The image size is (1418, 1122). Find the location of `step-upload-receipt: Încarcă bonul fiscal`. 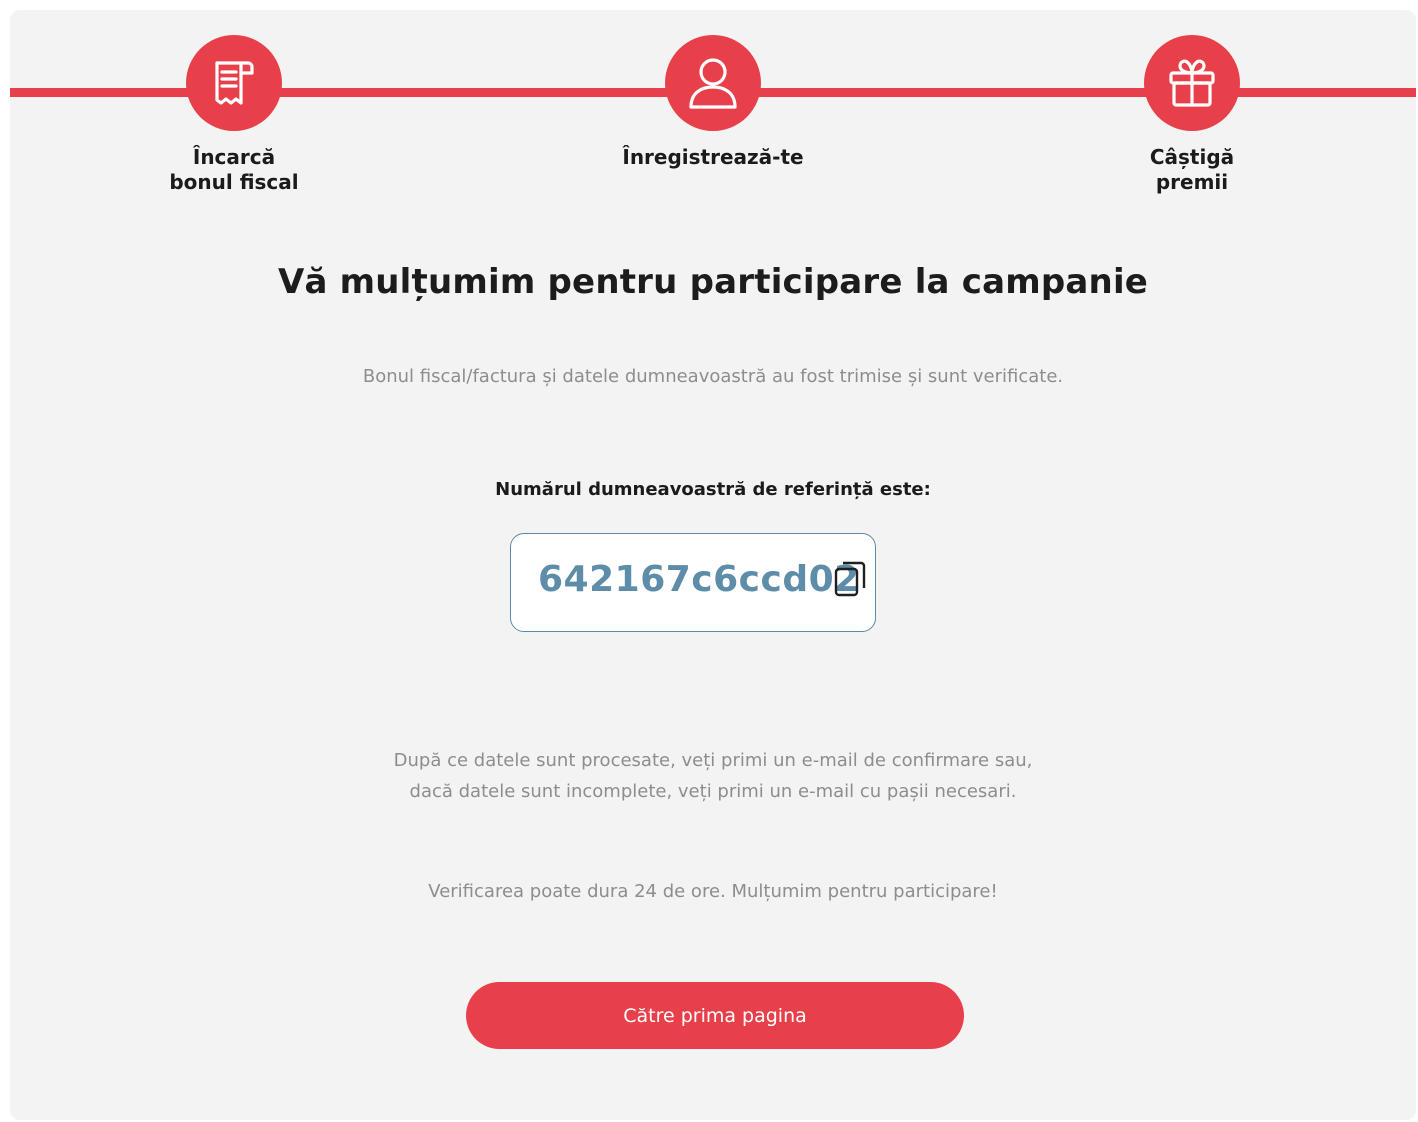

step-upload-receipt: Încarcă bonul fiscal is located at coordinates (234, 115).